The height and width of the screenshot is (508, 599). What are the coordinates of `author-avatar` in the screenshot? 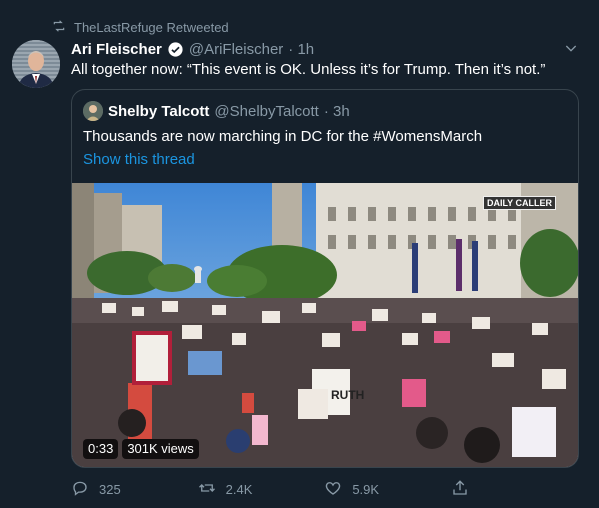 It's located at (36, 64).